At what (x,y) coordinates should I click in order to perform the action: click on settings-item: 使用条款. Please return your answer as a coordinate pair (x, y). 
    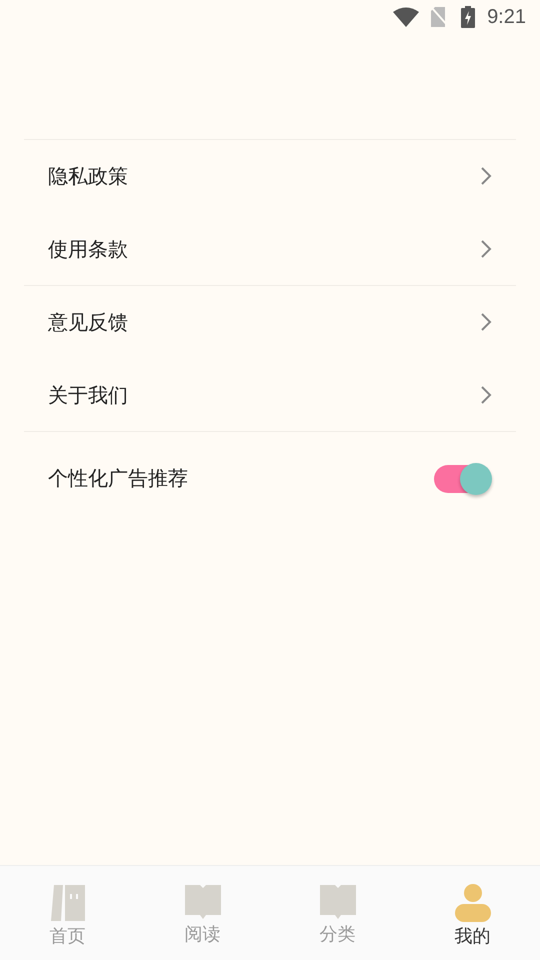
    Looking at the image, I should click on (270, 249).